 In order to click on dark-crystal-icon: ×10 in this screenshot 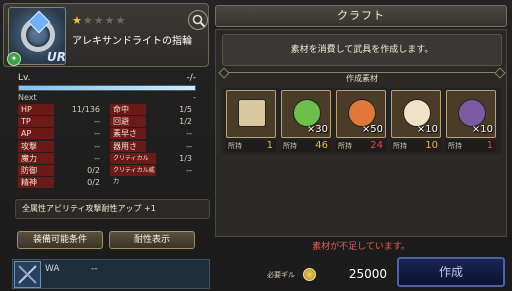, I will do `click(471, 114)`.